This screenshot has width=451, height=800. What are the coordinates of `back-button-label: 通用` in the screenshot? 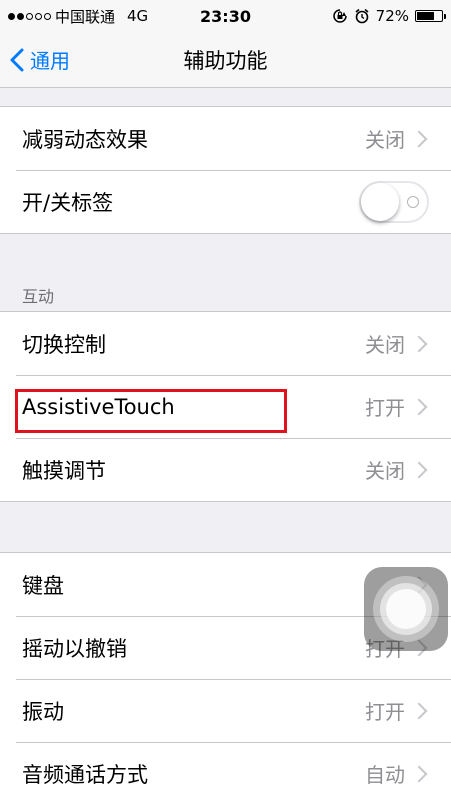 It's located at (50, 61).